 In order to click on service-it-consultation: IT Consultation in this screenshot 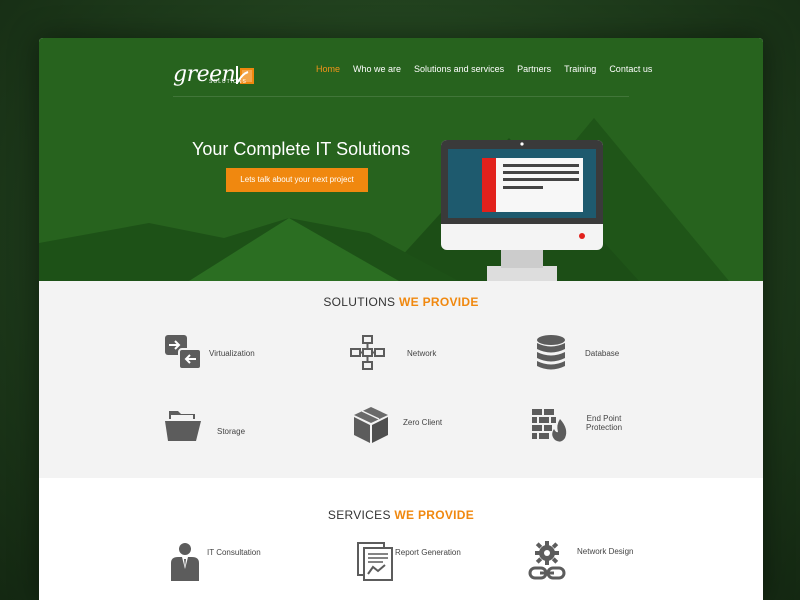, I will do `click(213, 561)`.